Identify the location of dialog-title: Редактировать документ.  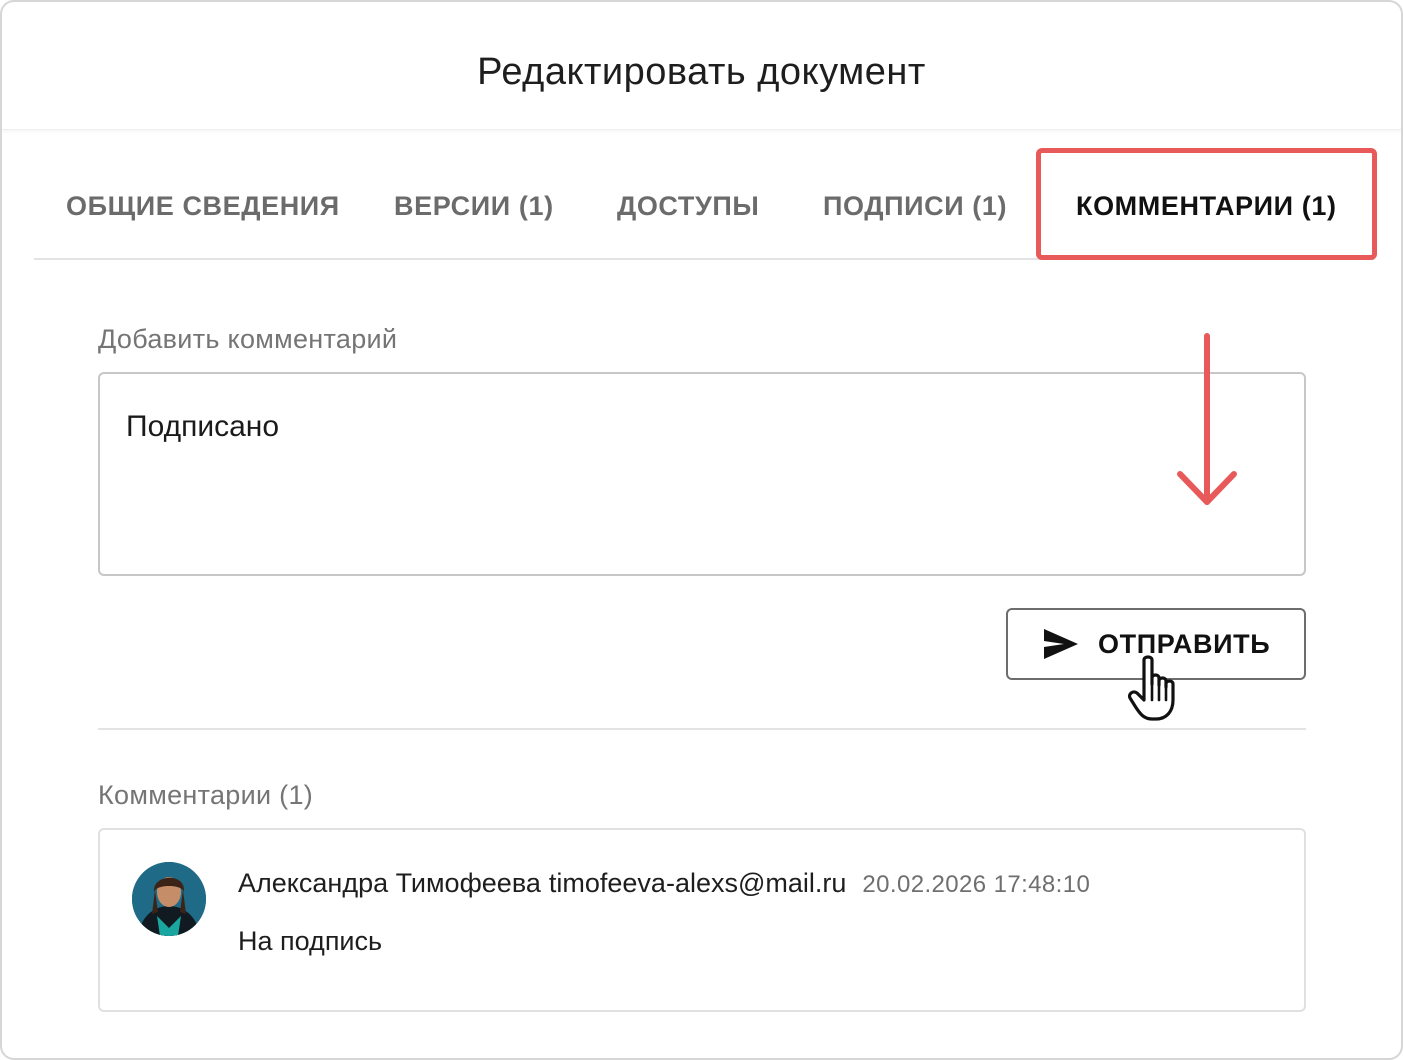
(701, 72).